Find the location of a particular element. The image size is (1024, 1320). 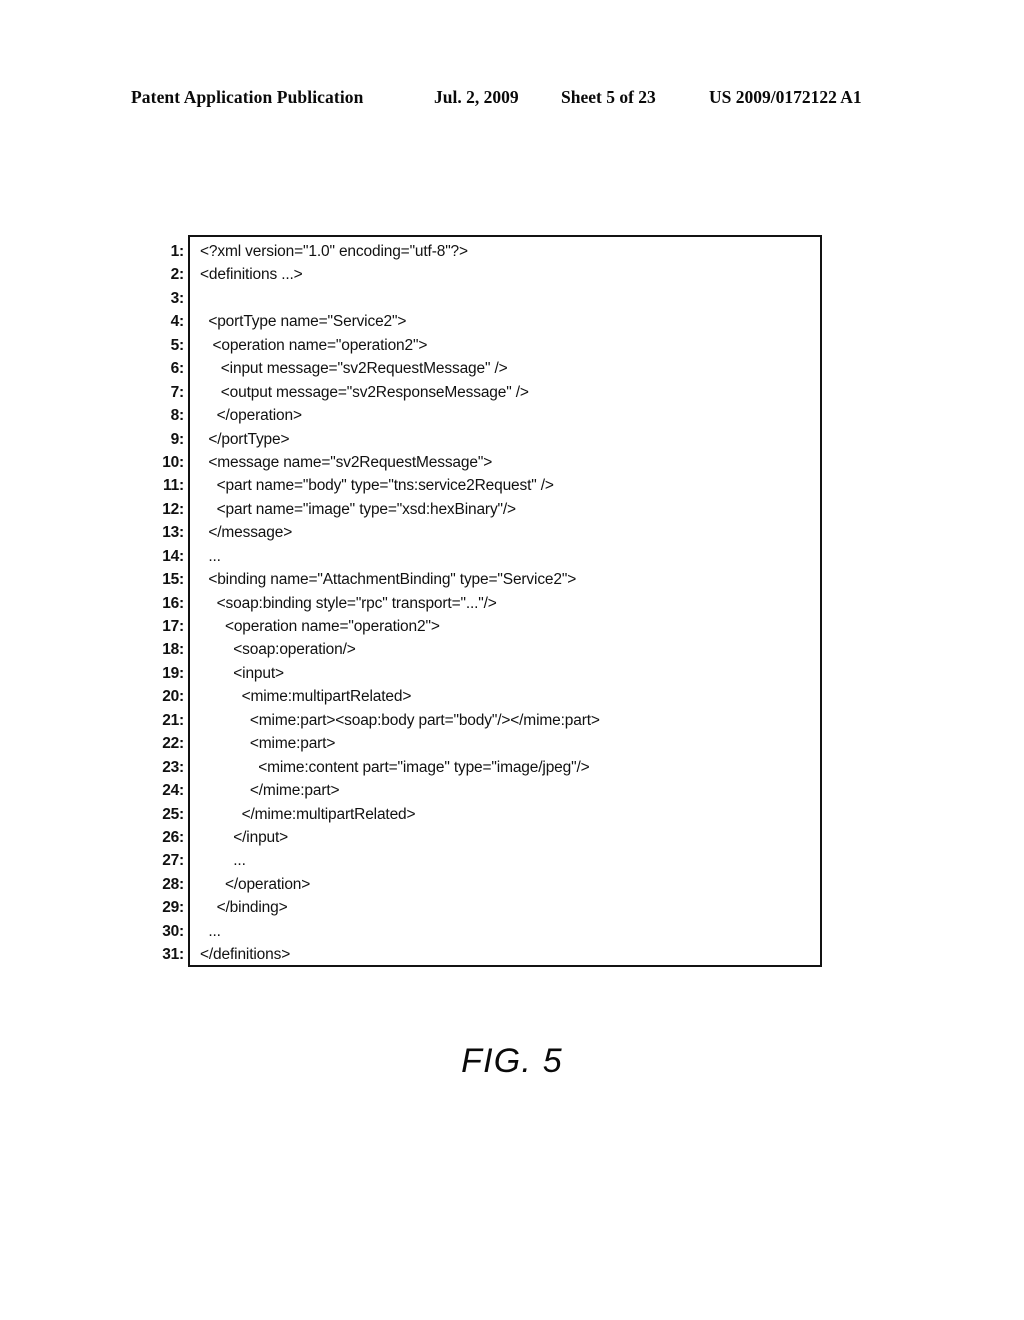

code-line-number: 22: is located at coordinates (173, 744).